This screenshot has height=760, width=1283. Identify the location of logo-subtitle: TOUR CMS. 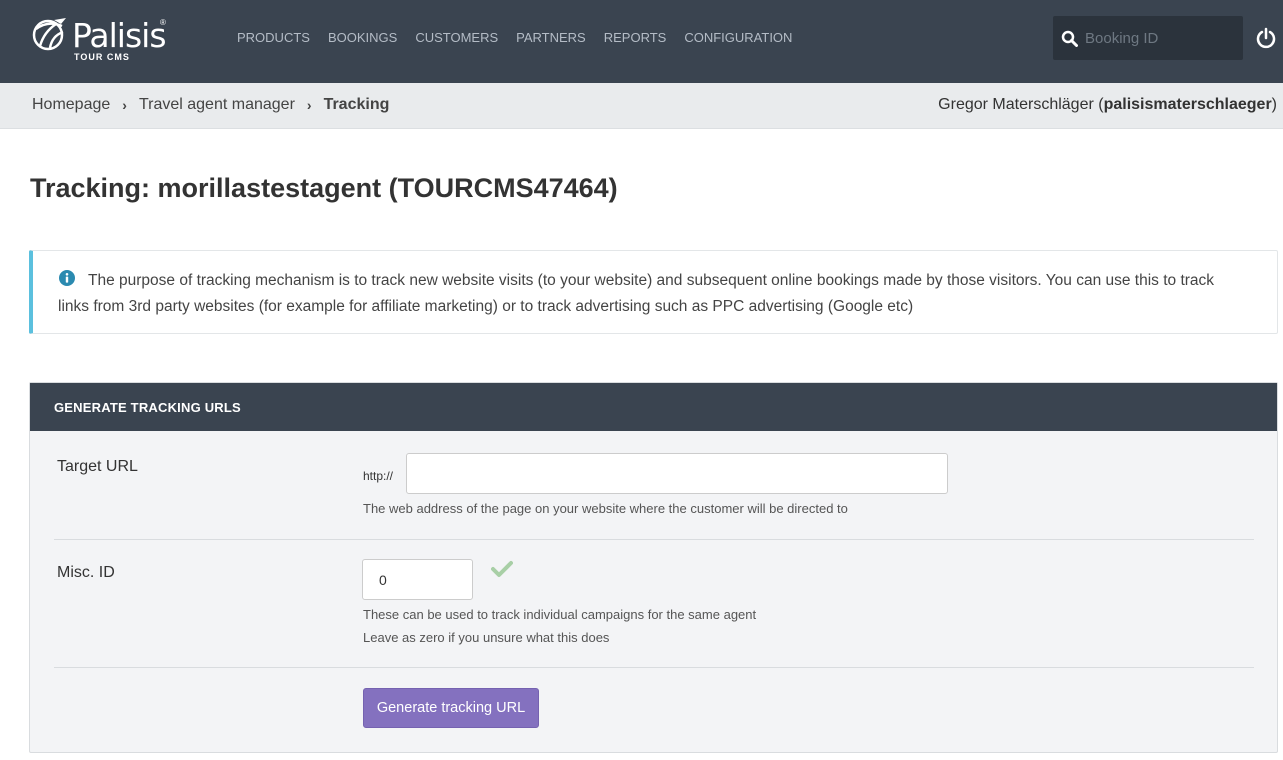
(102, 57).